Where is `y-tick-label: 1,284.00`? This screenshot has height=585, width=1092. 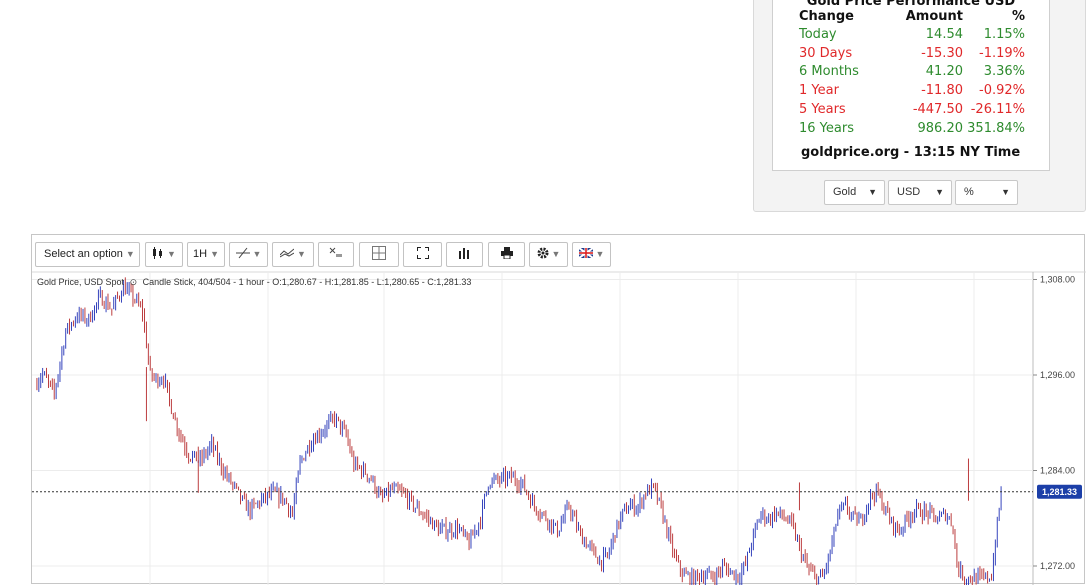
y-tick-label: 1,284.00 is located at coordinates (1057, 471).